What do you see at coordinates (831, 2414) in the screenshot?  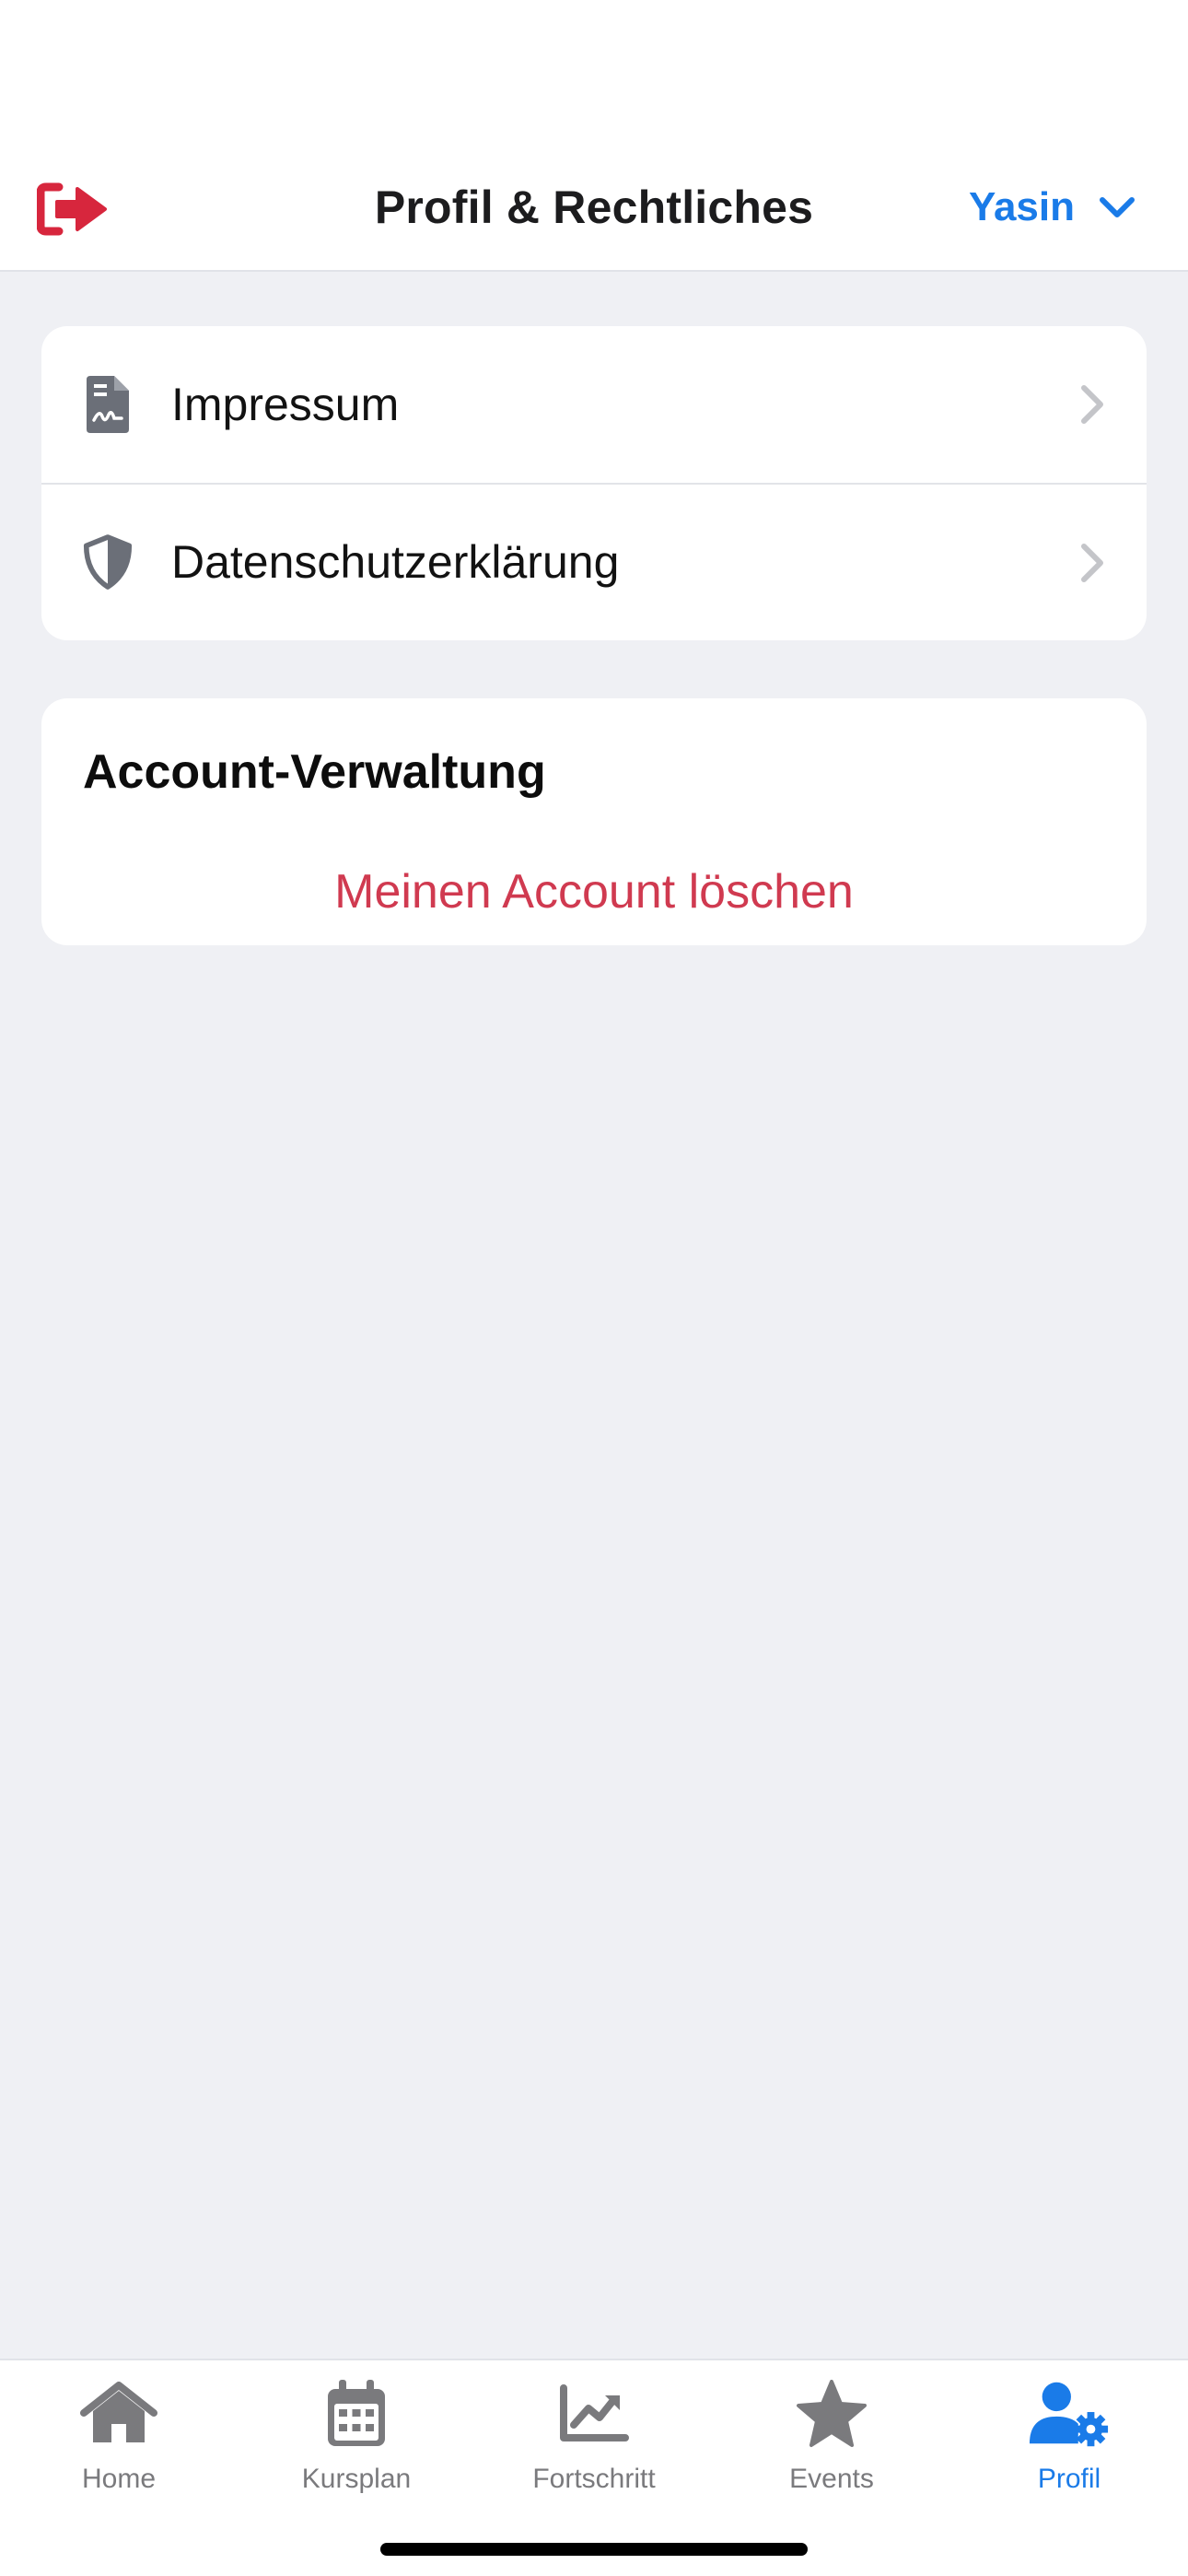 I see `star-icon` at bounding box center [831, 2414].